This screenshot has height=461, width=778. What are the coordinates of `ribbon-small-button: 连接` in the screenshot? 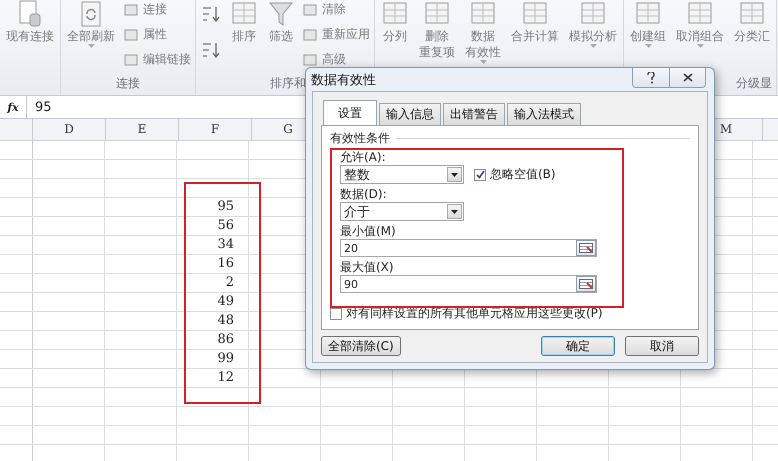 It's located at (157, 9).